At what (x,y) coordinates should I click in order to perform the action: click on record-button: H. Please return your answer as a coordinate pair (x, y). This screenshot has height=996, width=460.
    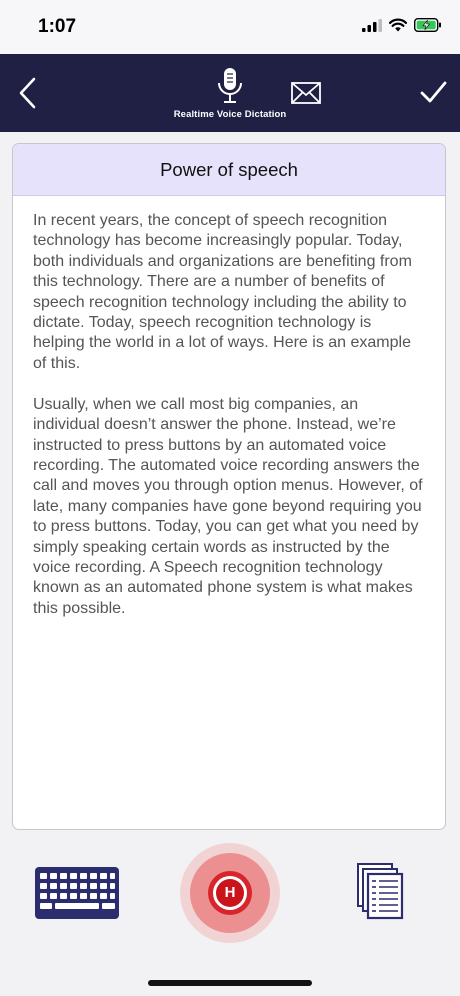
    Looking at the image, I should click on (230, 893).